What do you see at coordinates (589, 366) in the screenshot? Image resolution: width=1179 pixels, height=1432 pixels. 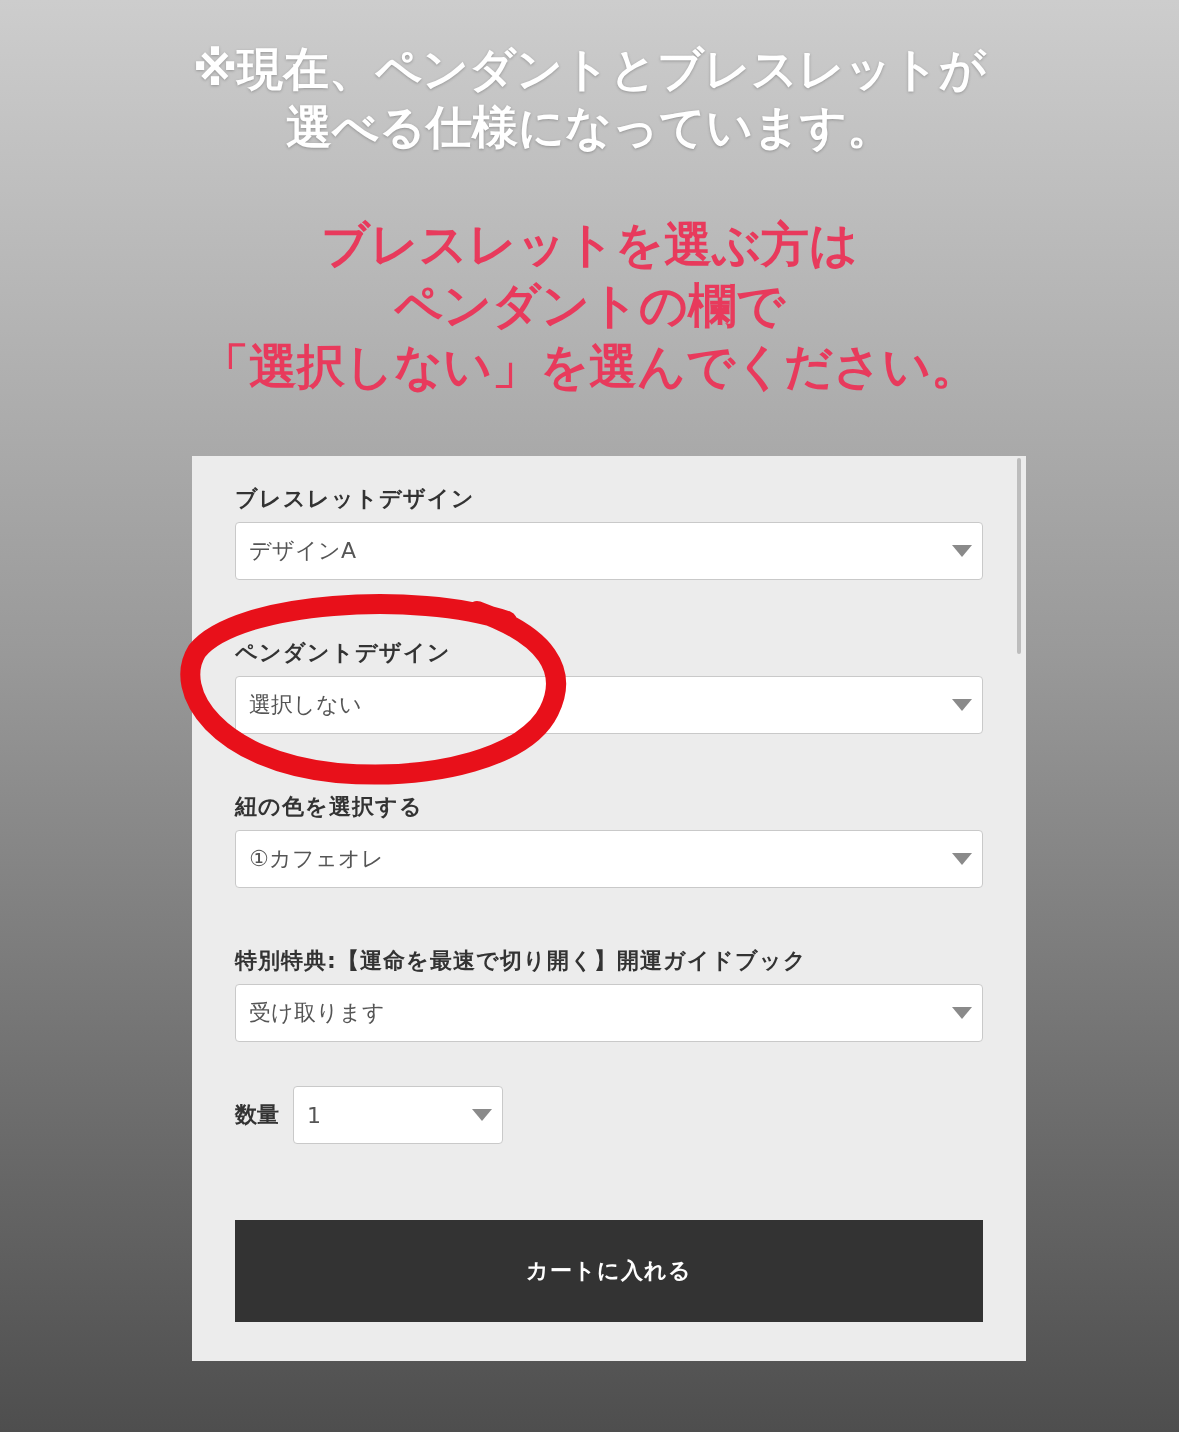 I see `instruction-text: 「選択しない」を選んでください。` at bounding box center [589, 366].